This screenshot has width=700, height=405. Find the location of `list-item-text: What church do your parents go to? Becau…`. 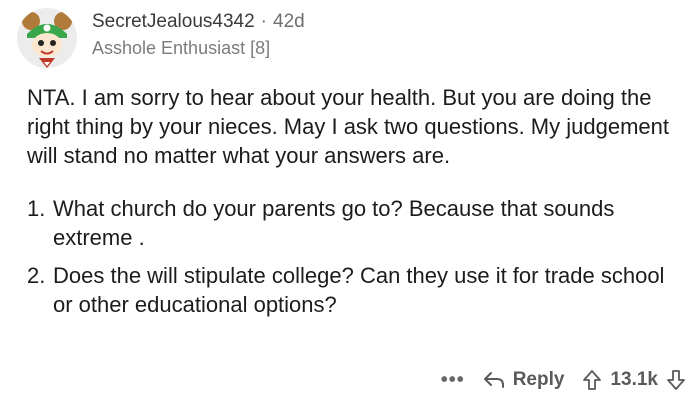

list-item-text: What church do your parents go to? Becau… is located at coordinates (334, 223).